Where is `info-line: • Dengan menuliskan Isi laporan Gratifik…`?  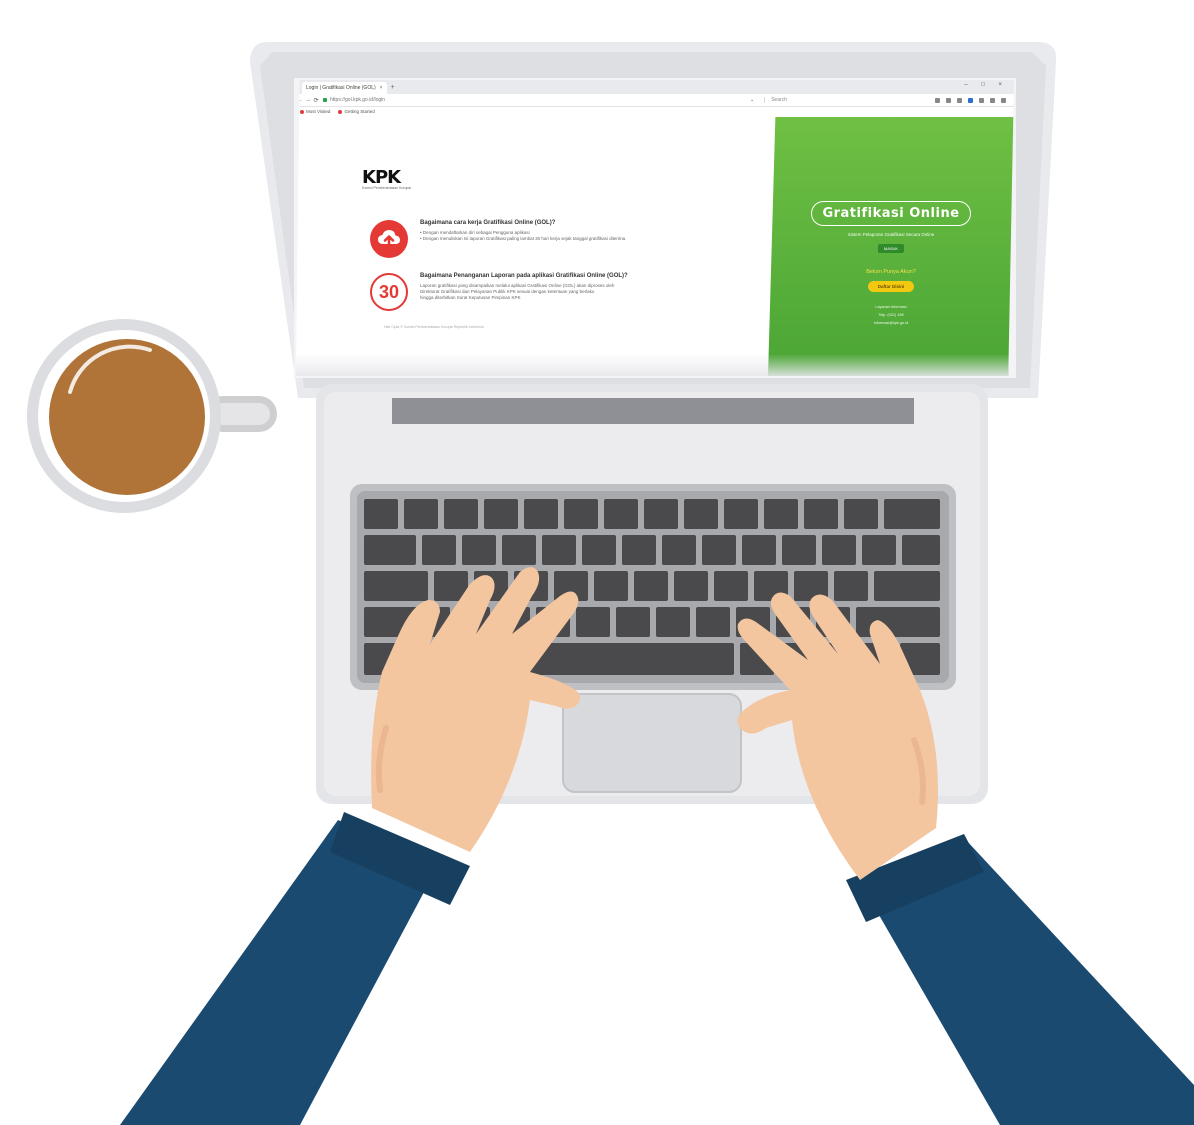
info-line: • Dengan menuliskan Isi laporan Gratifik… is located at coordinates (523, 238).